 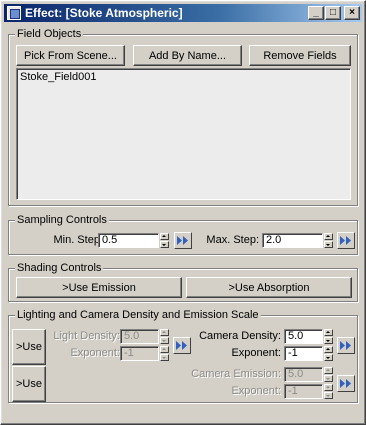 What do you see at coordinates (303, 353) in the screenshot?
I see `camera-exponent-input: -1` at bounding box center [303, 353].